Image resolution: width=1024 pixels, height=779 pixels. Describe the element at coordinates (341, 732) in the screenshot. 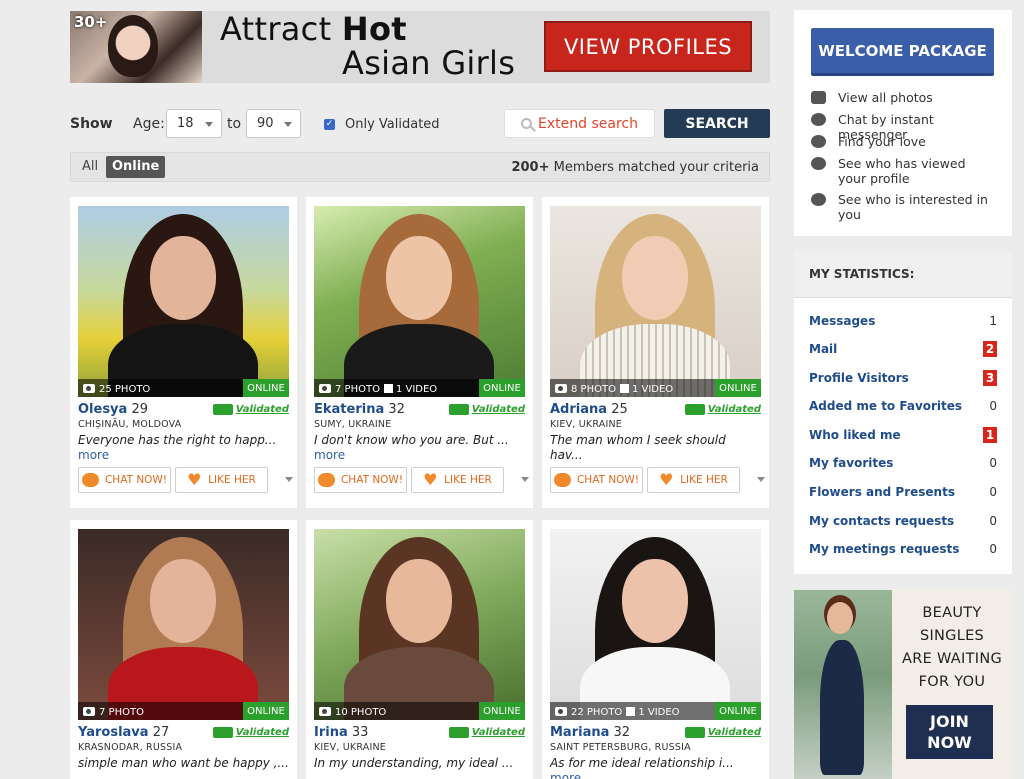

I see `profile-name: Irina 33` at that location.